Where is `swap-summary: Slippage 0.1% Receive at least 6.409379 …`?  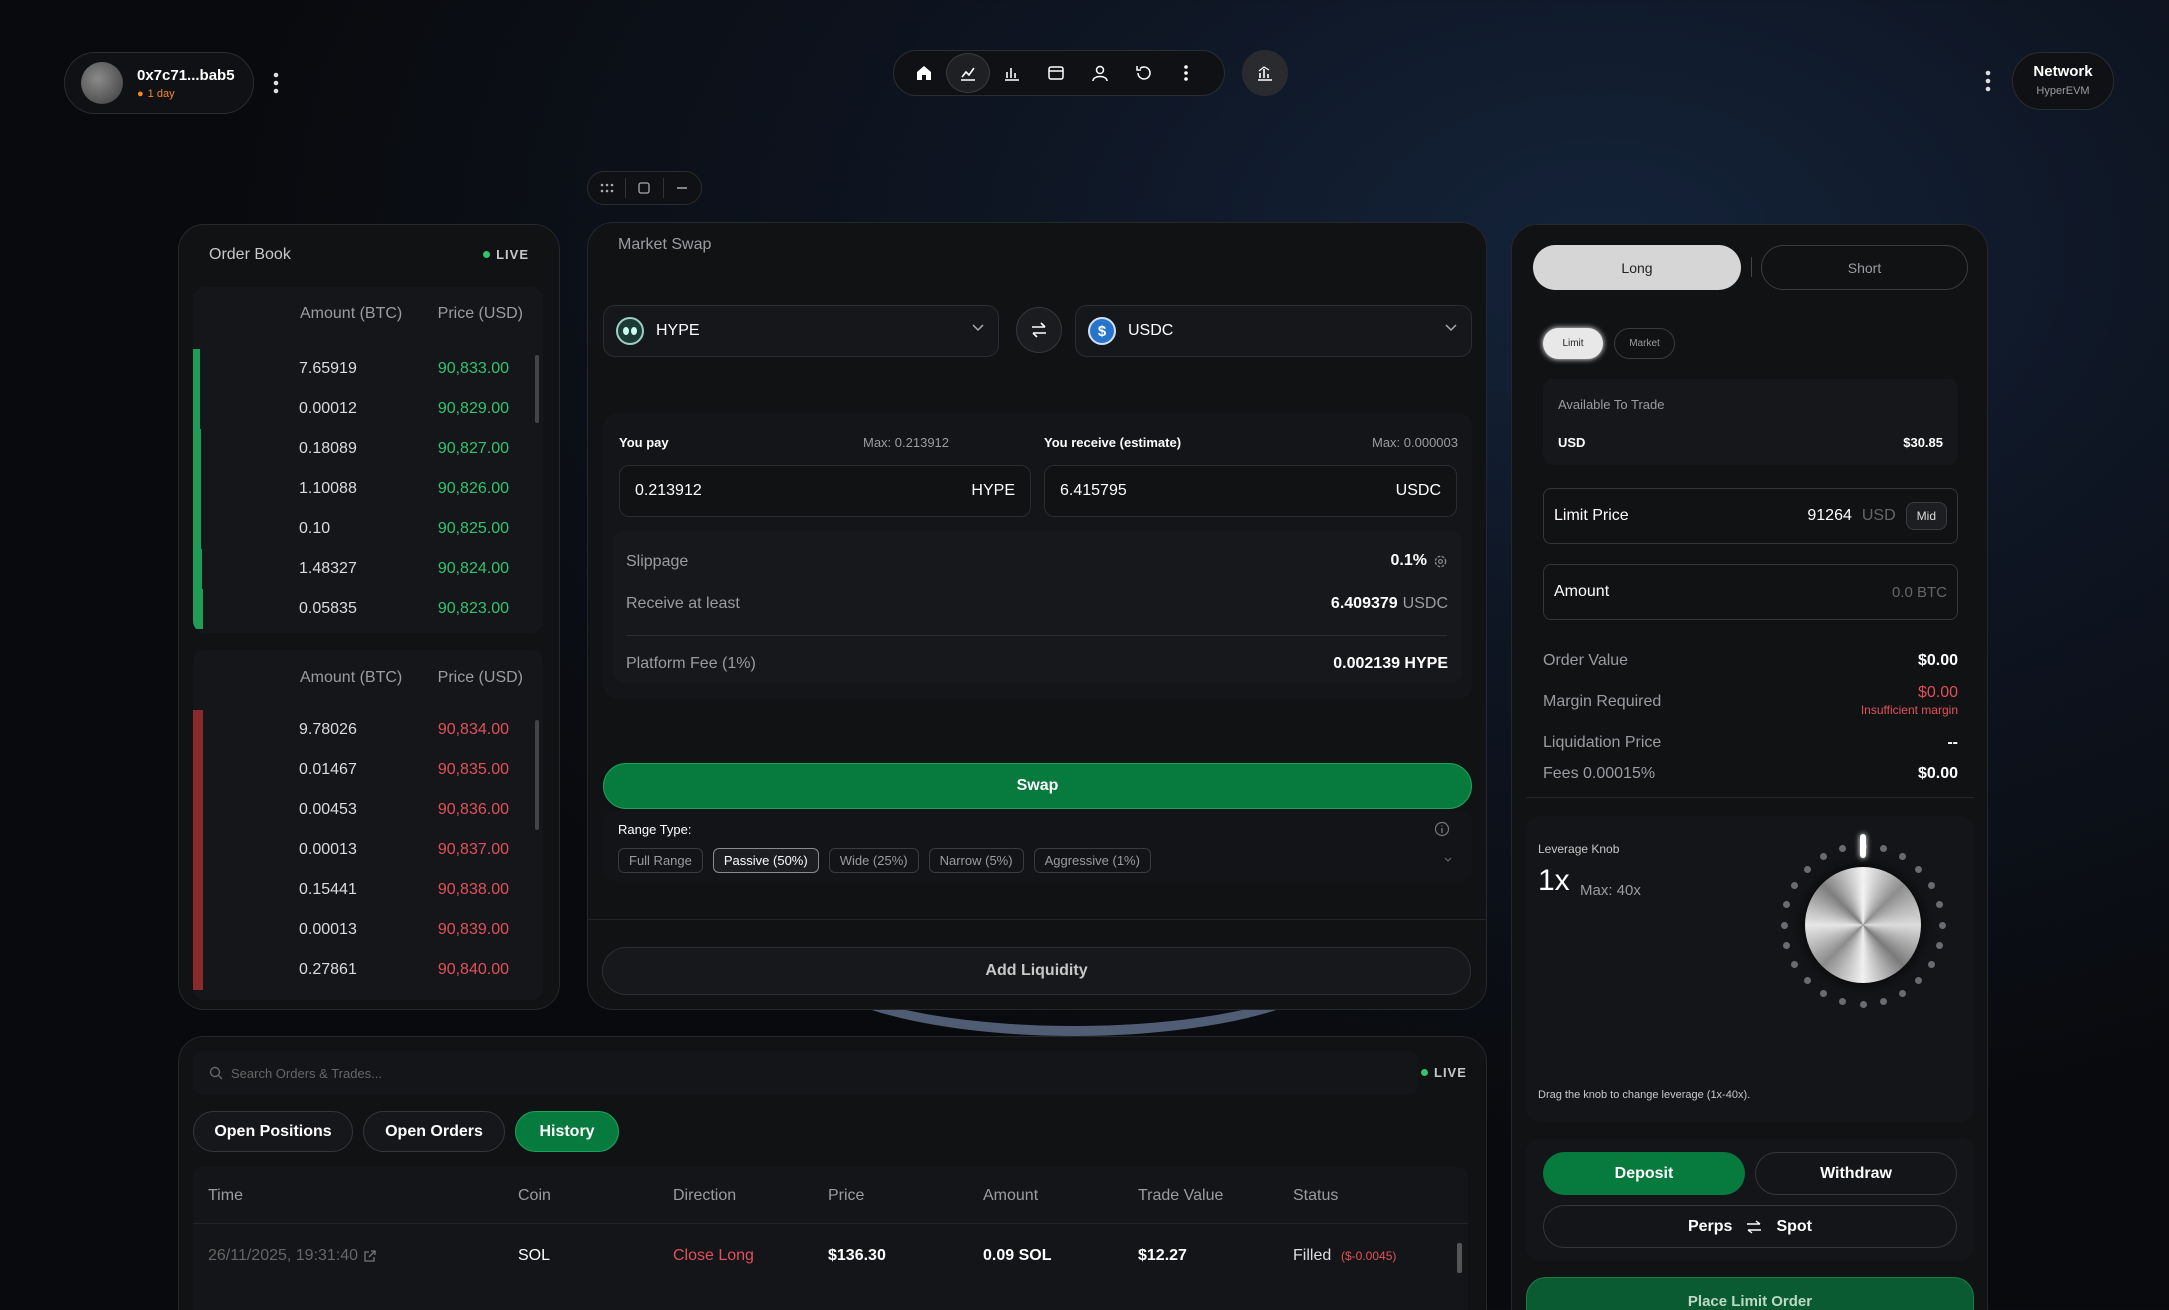 swap-summary: Slippage 0.1% Receive at least 6.409379 … is located at coordinates (1037, 607).